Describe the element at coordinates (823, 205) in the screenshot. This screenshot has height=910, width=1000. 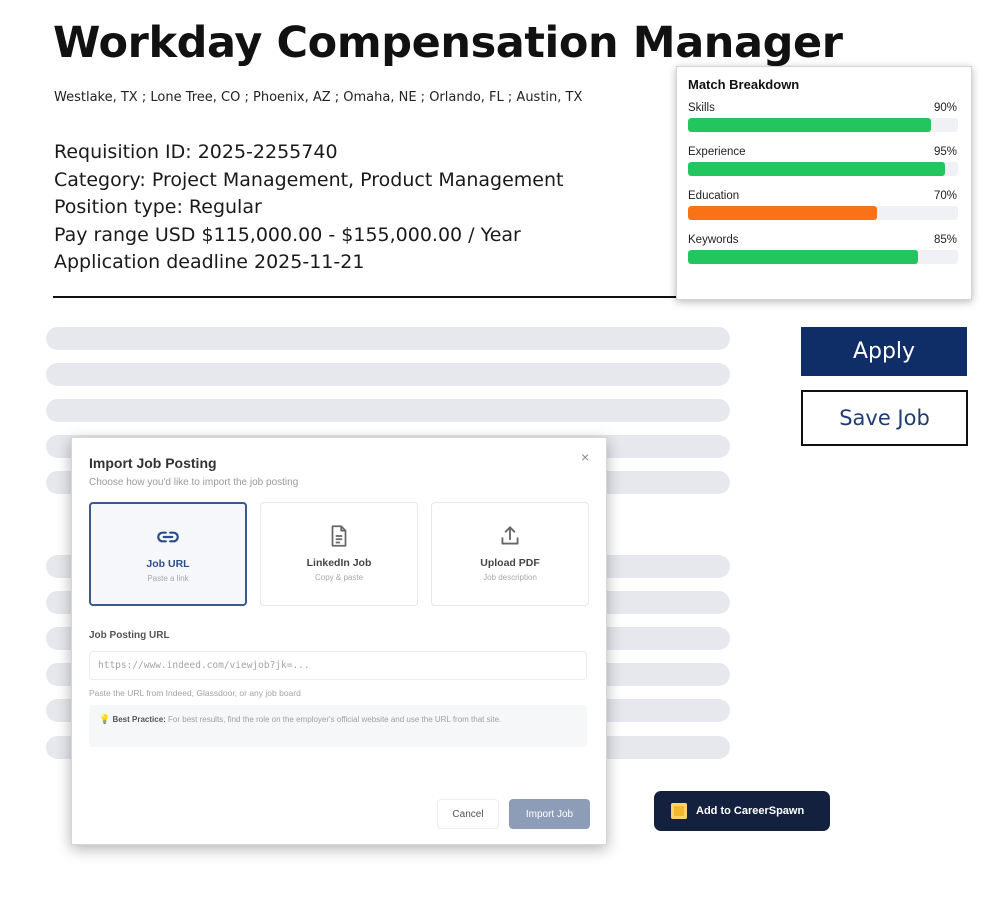
I see `match-metric-education: Education 70%` at that location.